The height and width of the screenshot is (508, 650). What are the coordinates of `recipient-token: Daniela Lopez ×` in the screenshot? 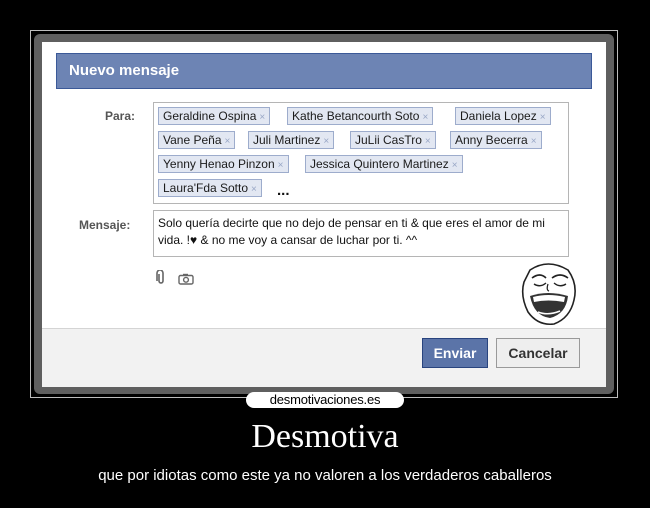 It's located at (503, 116).